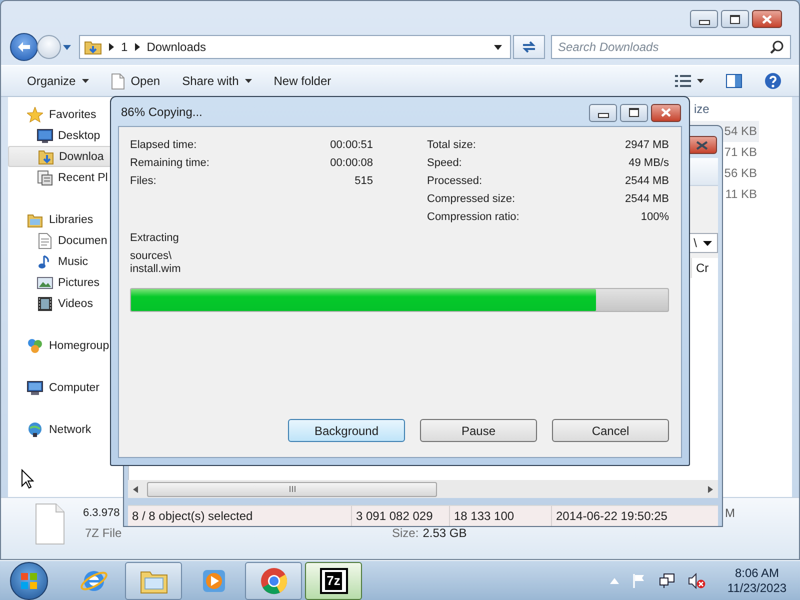 Image resolution: width=800 pixels, height=600 pixels. I want to click on stat-value: 00:00:51, so click(351, 145).